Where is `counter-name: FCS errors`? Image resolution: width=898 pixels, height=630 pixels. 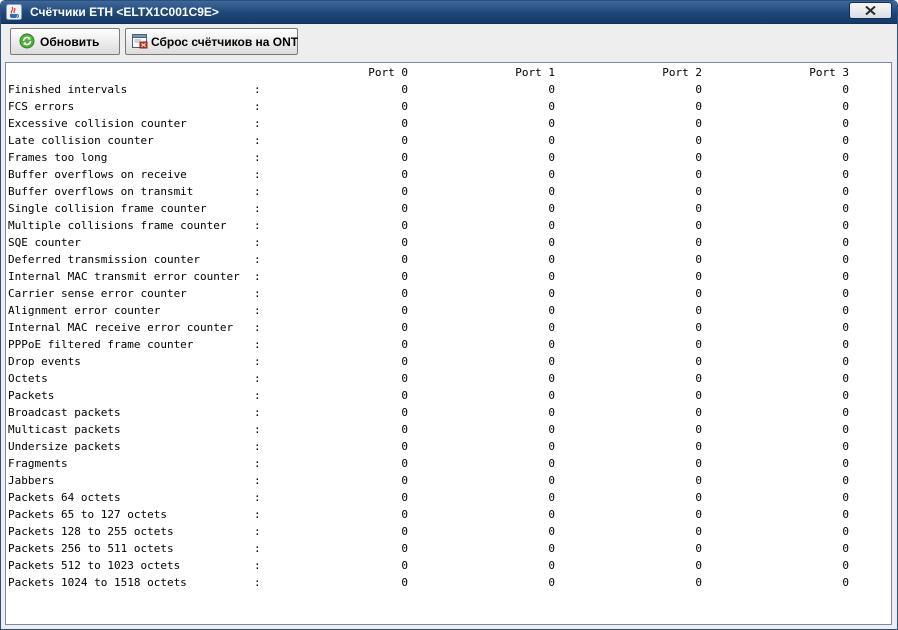
counter-name: FCS errors is located at coordinates (41, 106).